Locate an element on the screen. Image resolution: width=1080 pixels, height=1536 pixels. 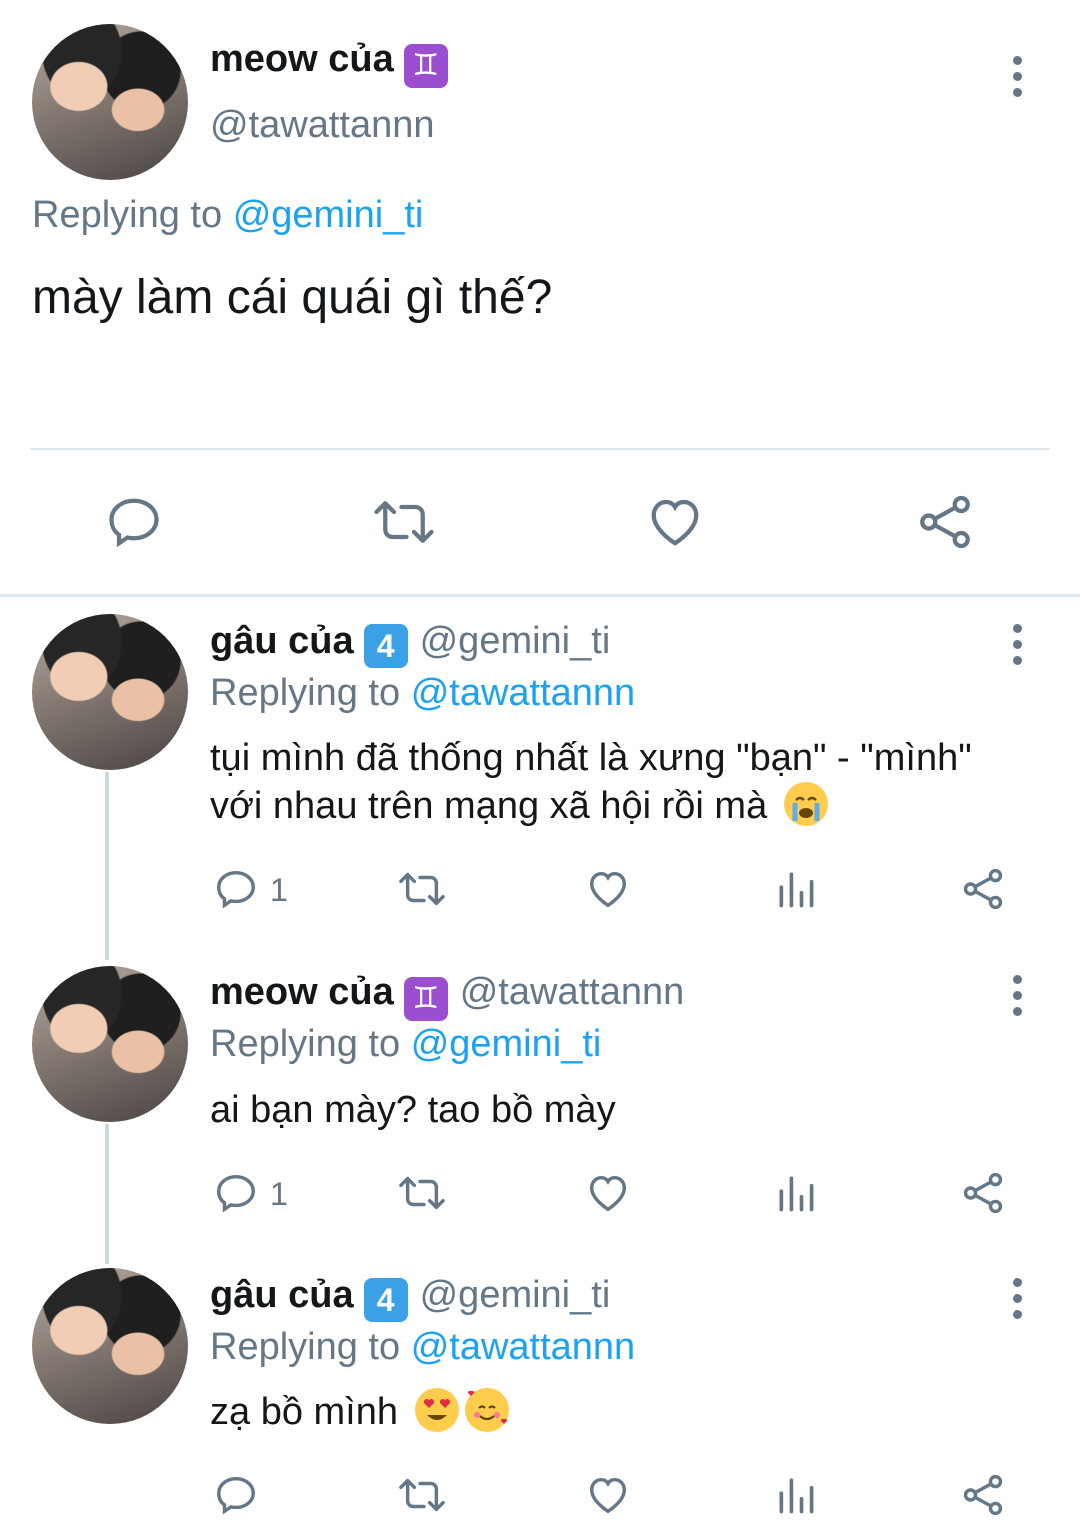
tweet-text: mày làm cái quái gì thế? is located at coordinates (292, 297).